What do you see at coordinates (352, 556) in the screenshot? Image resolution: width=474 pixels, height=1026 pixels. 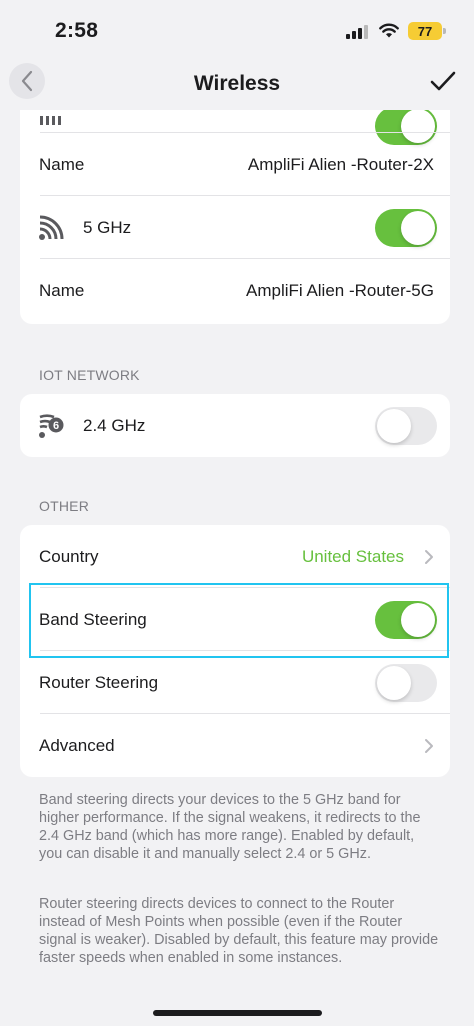 I see `country-value: United States` at bounding box center [352, 556].